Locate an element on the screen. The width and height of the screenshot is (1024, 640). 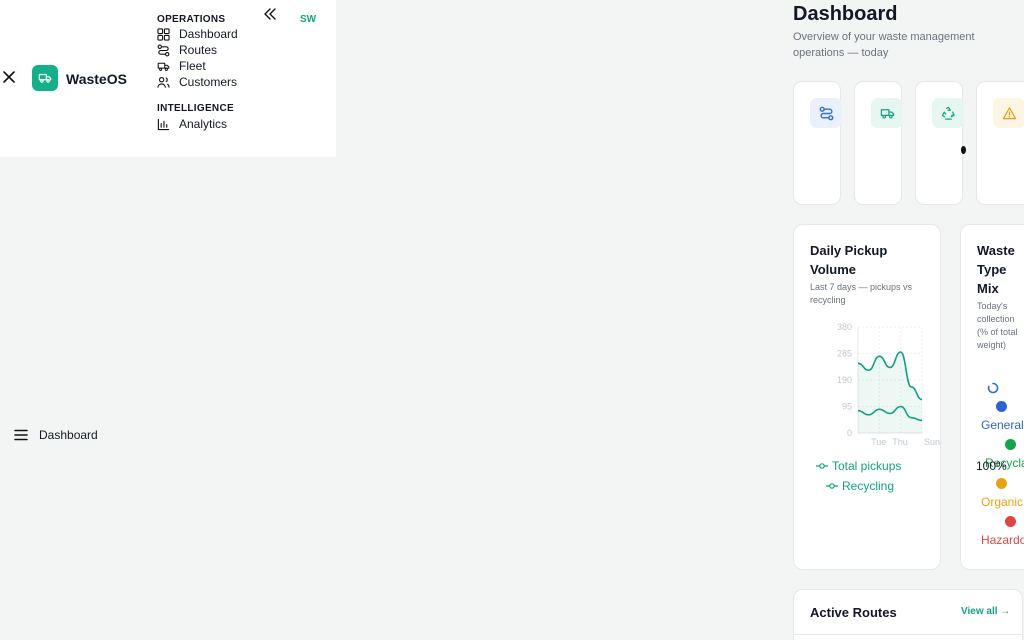
x-tick-label: Tue is located at coordinates (878, 442).